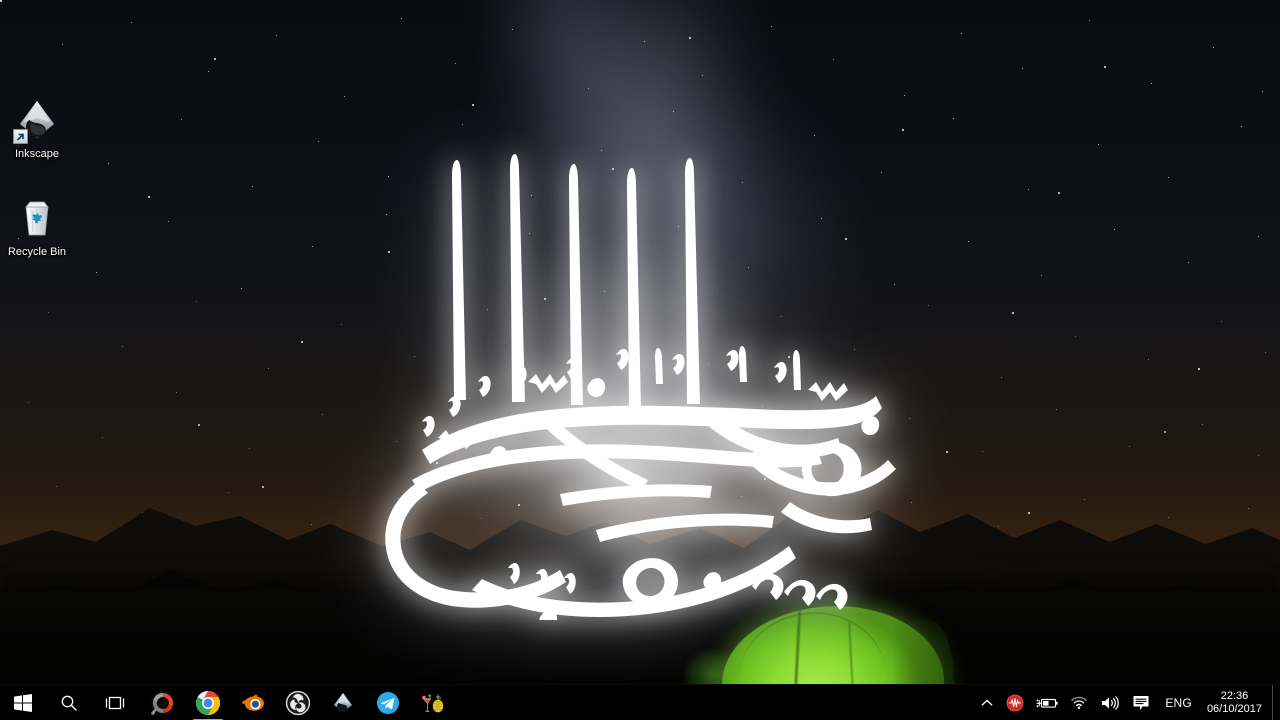  I want to click on taskbar-item-fruit-app, so click(432, 702).